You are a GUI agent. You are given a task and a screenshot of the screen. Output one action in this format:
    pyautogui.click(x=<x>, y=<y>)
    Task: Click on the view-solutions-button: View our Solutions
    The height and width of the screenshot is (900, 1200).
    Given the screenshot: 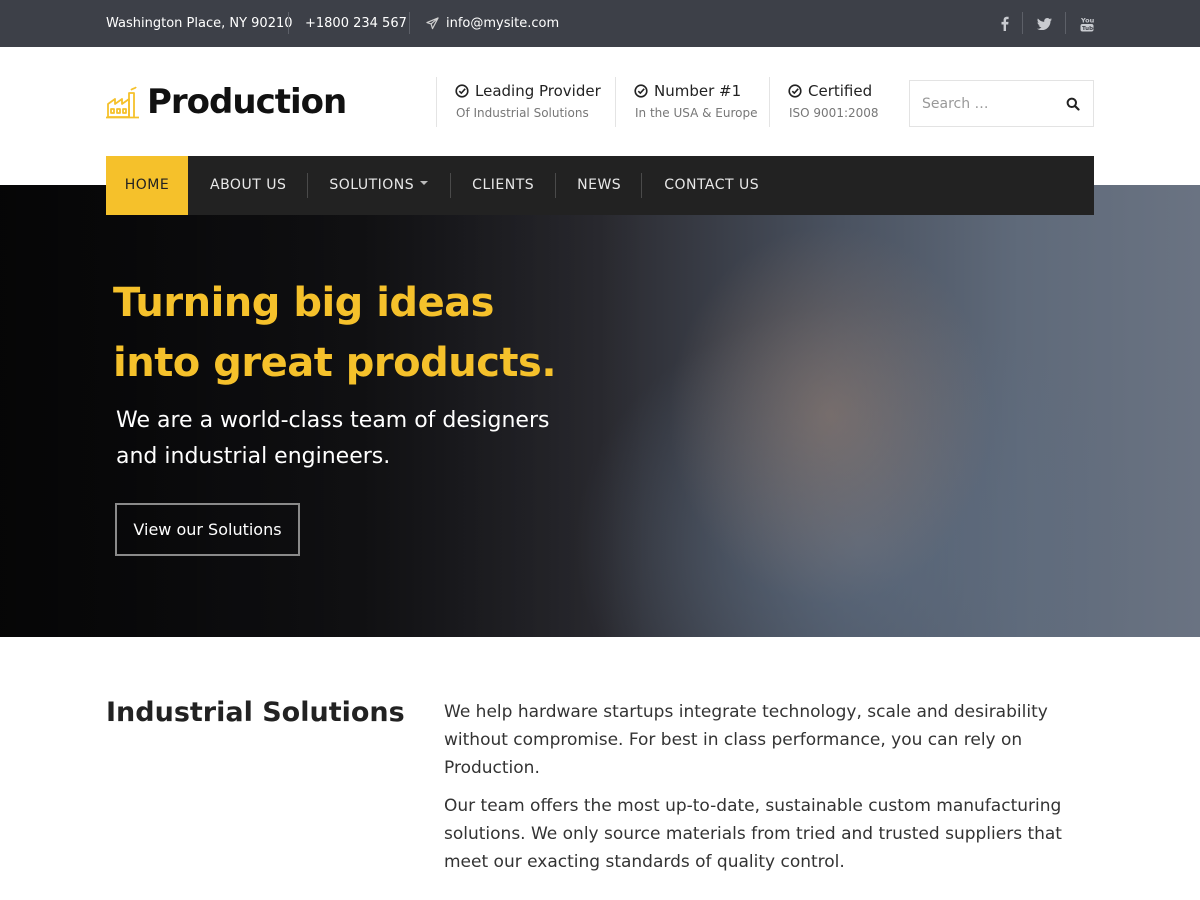 What is the action you would take?
    pyautogui.click(x=207, y=529)
    